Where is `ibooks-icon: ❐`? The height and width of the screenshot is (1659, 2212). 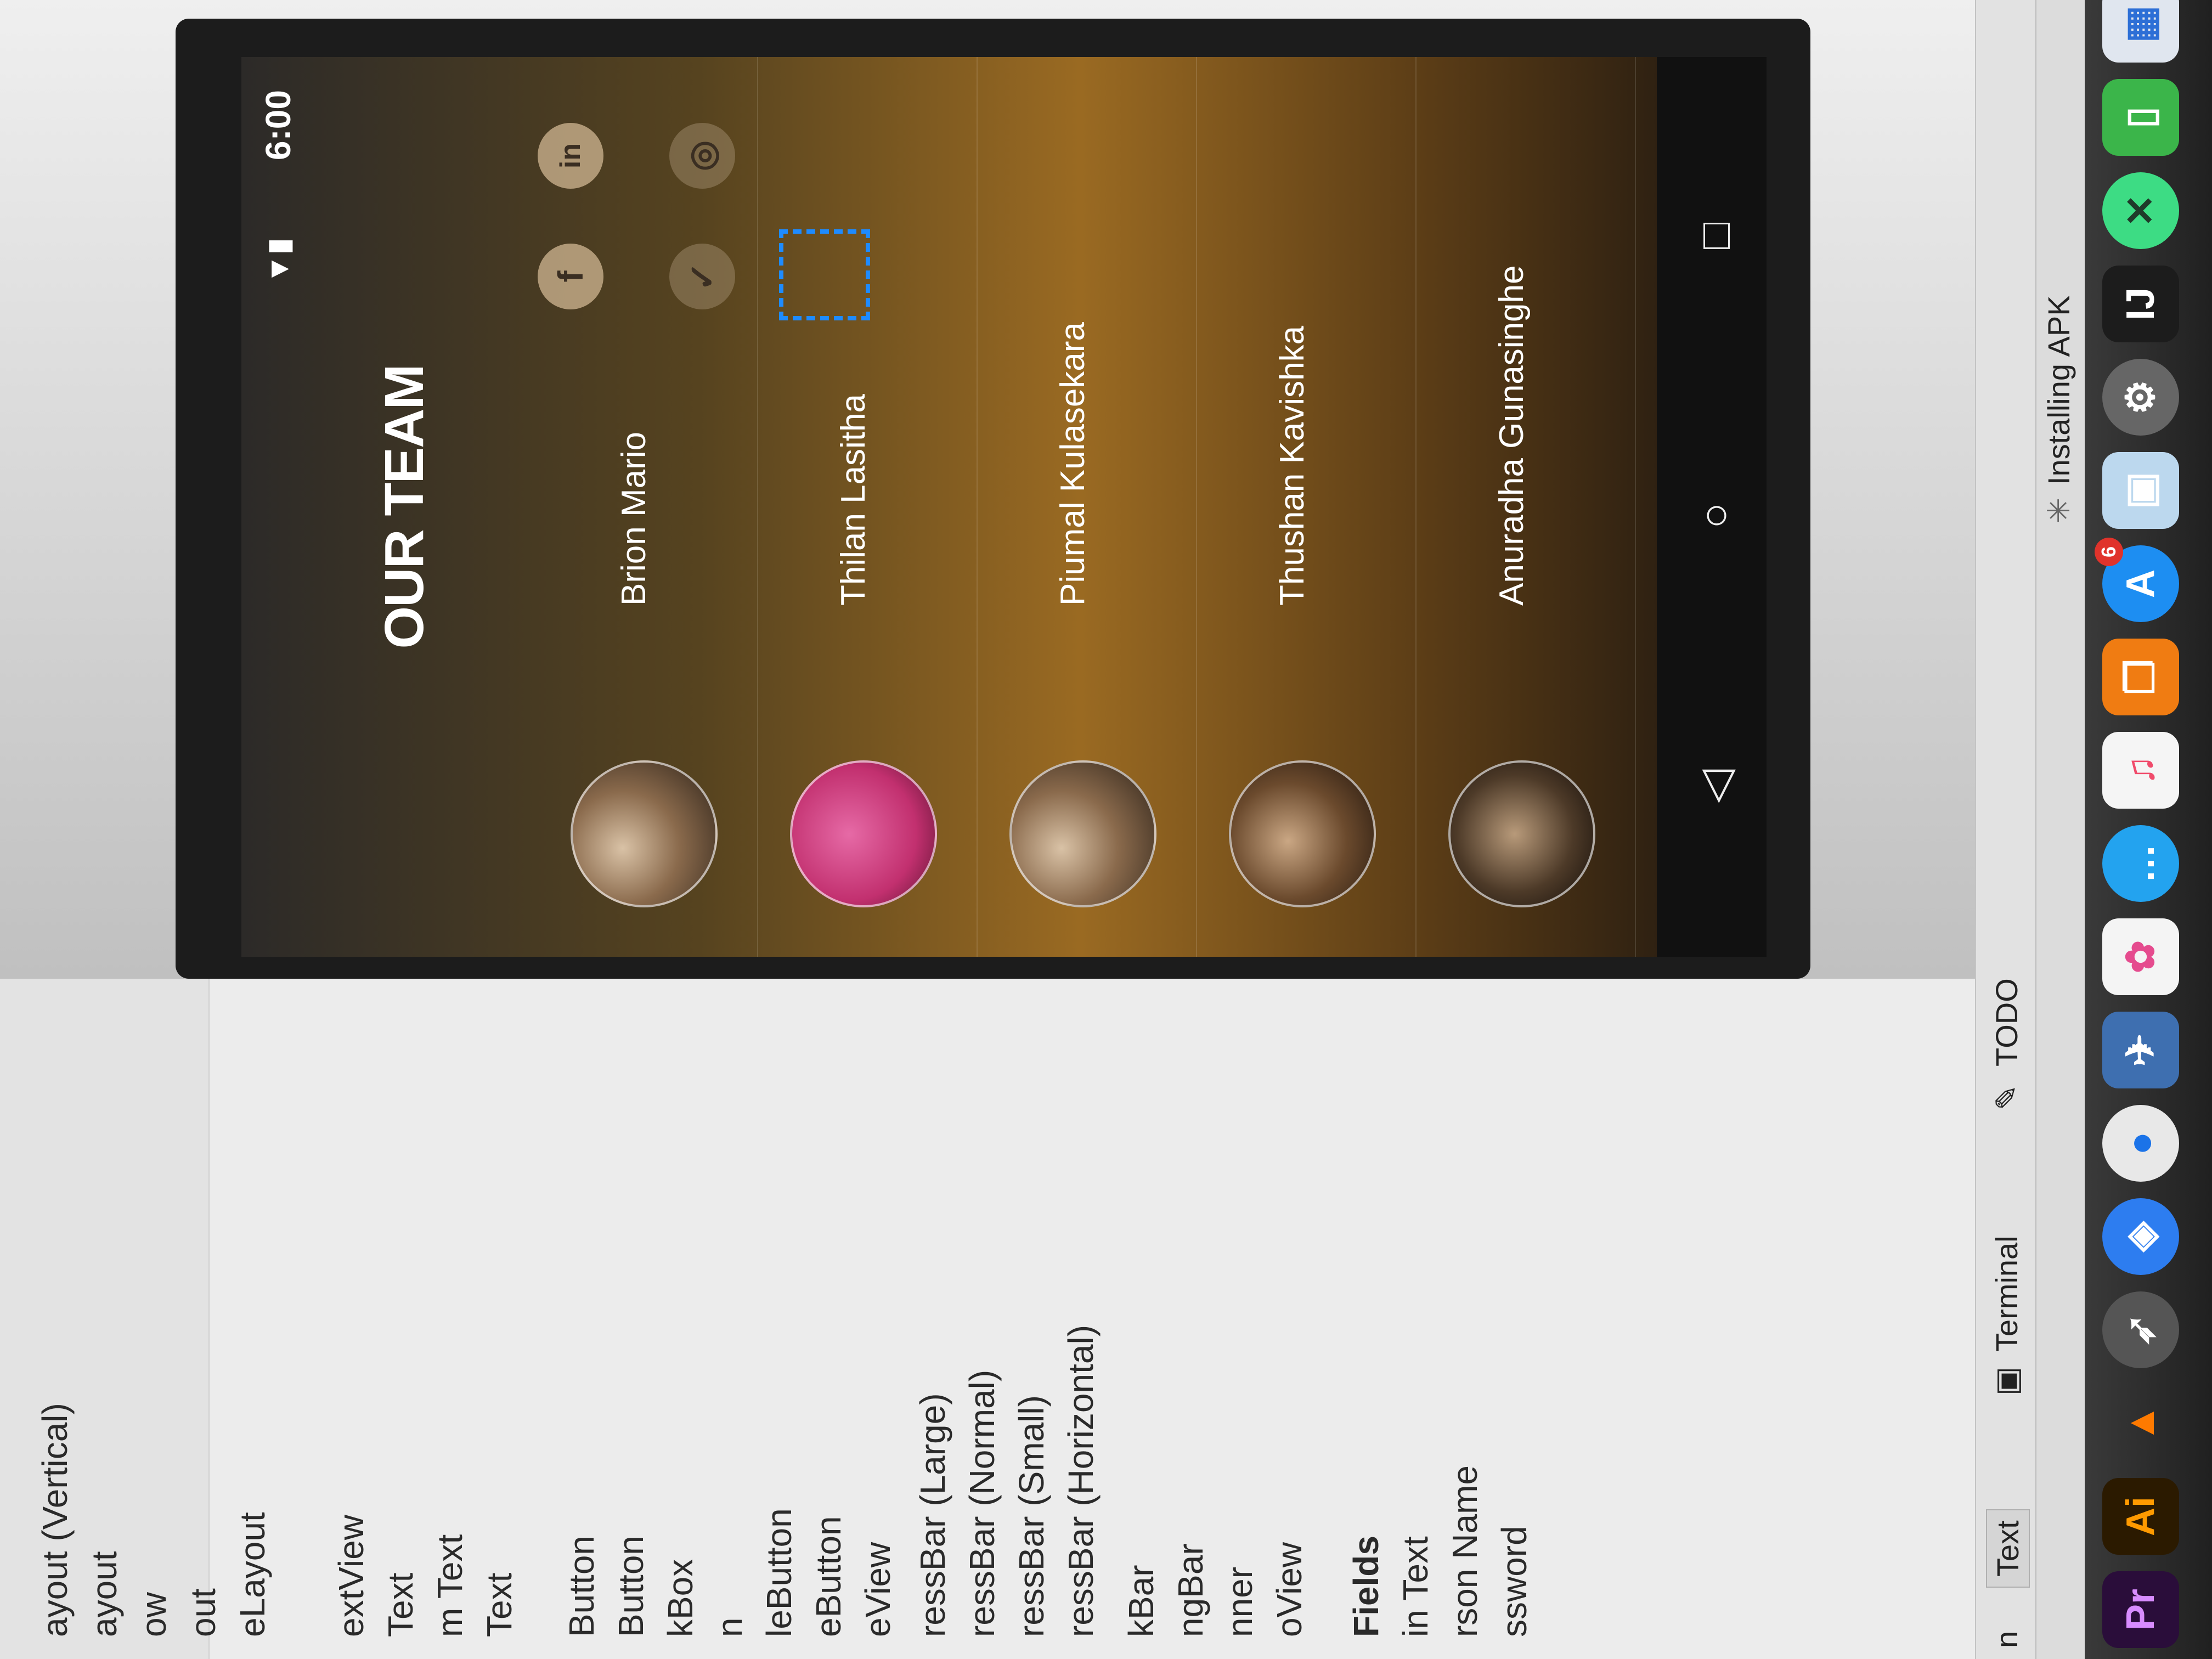
ibooks-icon: ❐ is located at coordinates (2140, 677).